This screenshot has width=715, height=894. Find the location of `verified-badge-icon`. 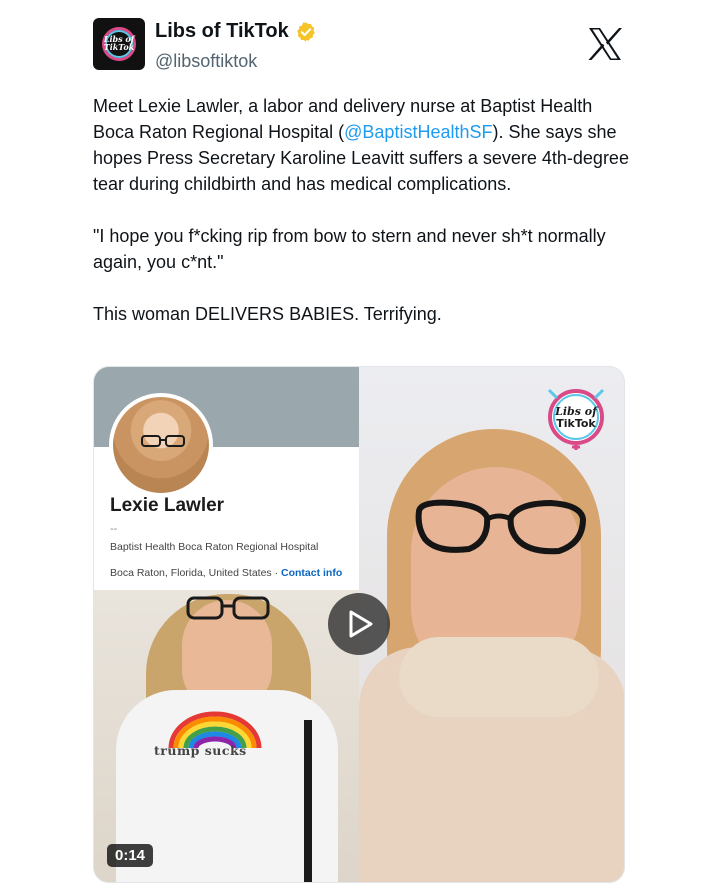

verified-badge-icon is located at coordinates (305, 31).